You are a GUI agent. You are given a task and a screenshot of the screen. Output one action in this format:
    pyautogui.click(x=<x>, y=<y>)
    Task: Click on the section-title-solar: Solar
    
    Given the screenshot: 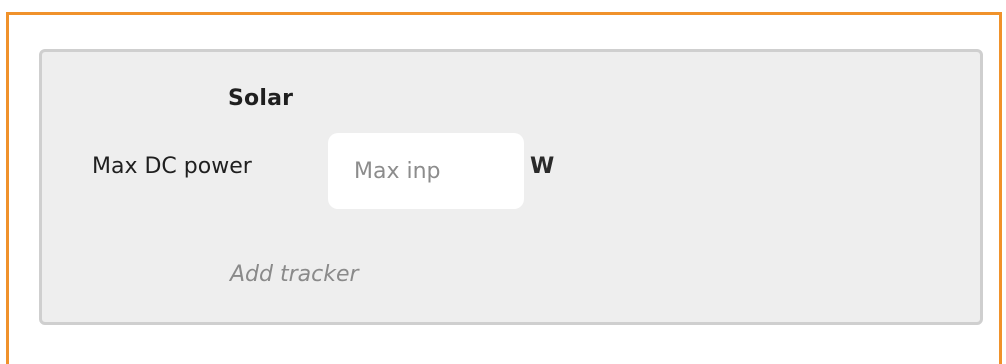 What is the action you would take?
    pyautogui.click(x=261, y=98)
    